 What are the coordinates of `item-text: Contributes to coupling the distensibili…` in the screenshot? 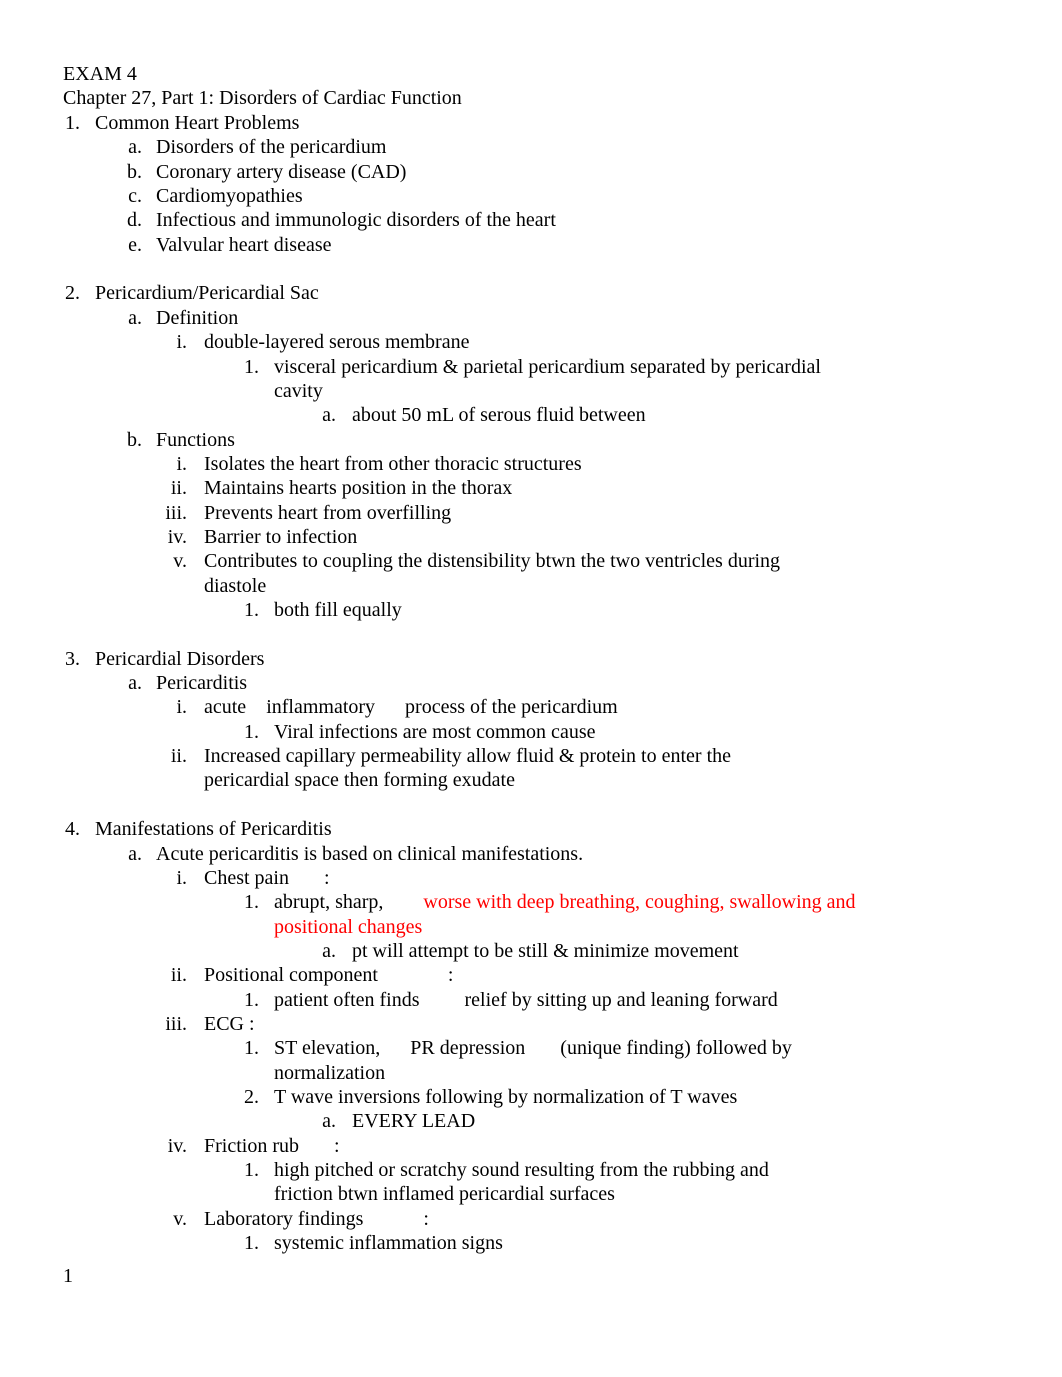 It's located at (492, 561).